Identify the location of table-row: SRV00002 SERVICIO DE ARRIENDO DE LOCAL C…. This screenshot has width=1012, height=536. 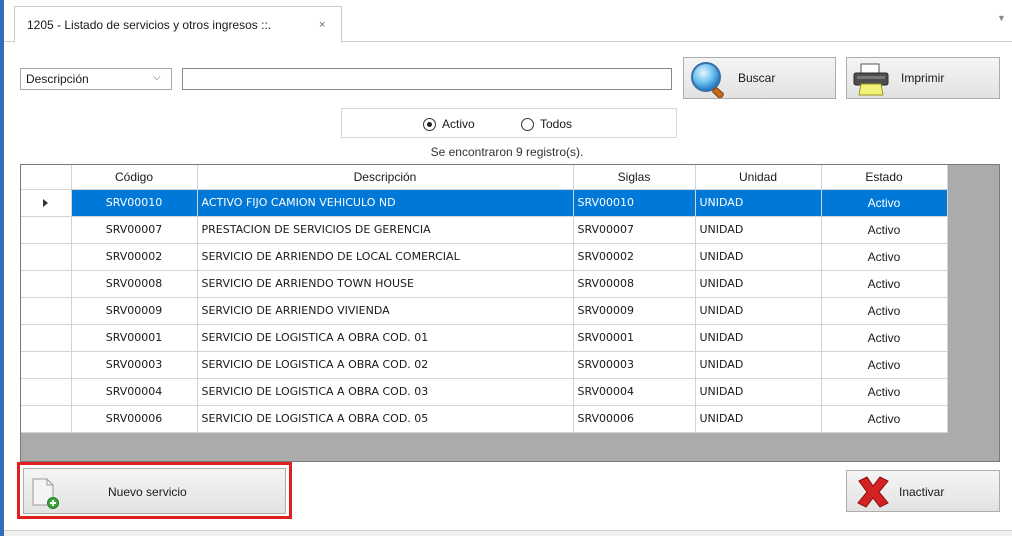
(484, 257).